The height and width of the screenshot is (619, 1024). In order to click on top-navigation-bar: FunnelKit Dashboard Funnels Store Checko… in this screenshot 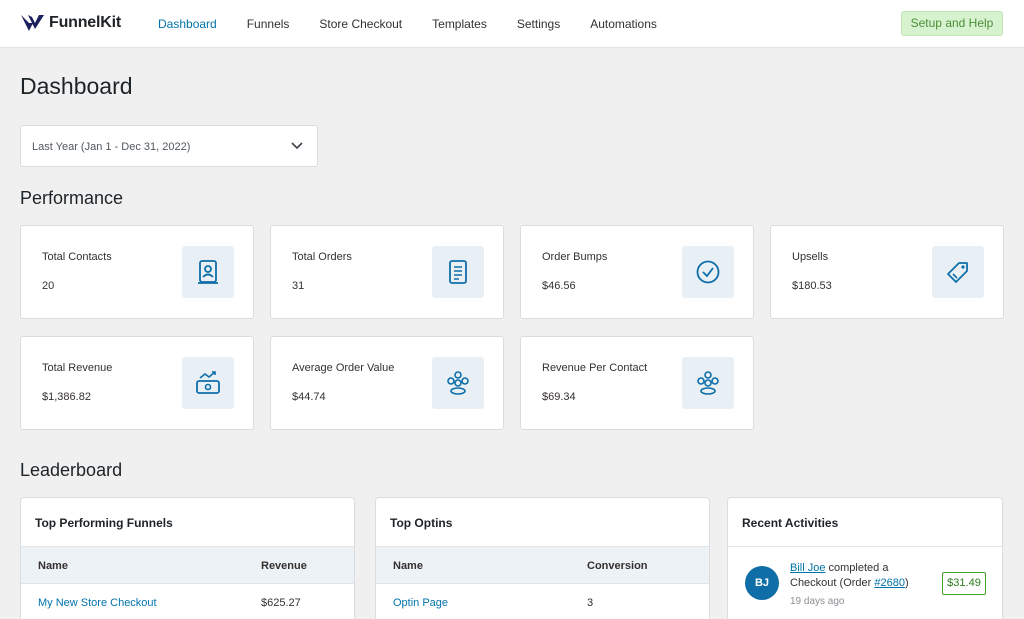, I will do `click(512, 24)`.